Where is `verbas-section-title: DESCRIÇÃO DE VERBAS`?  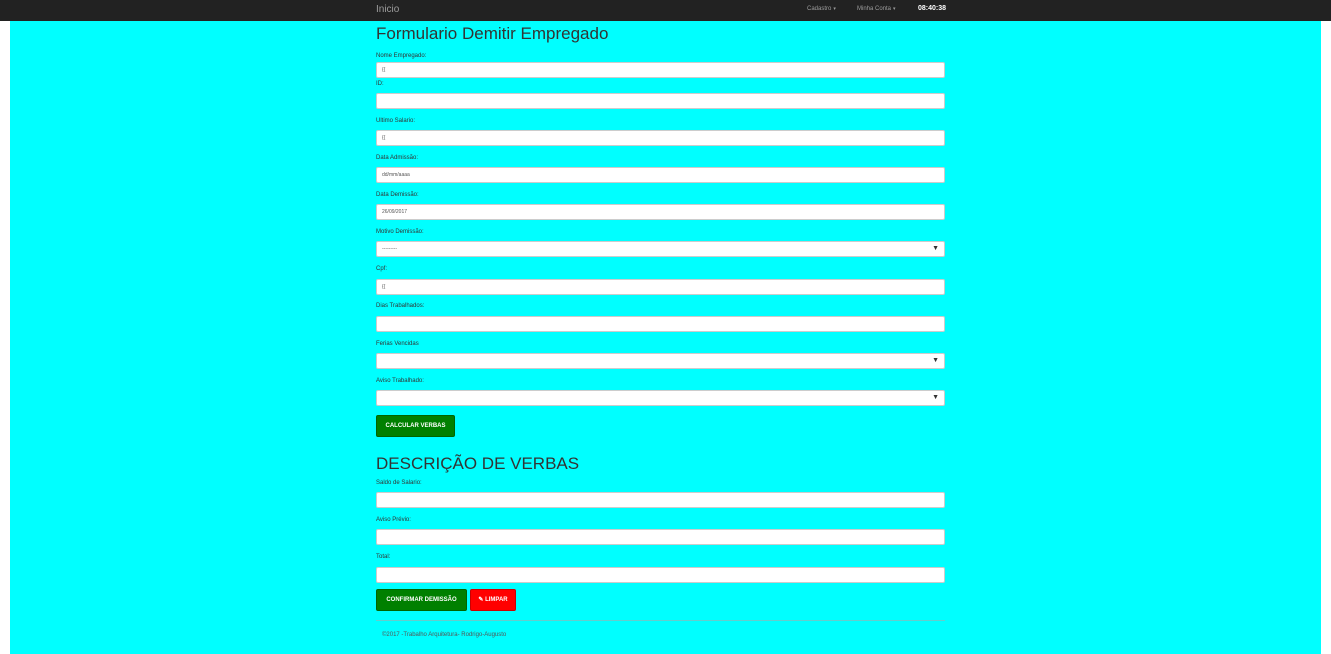
verbas-section-title: DESCRIÇÃO DE VERBAS is located at coordinates (478, 463).